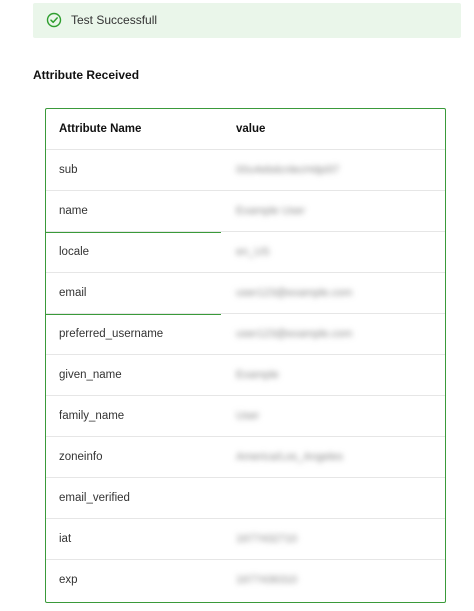  I want to click on attribute-name: name, so click(73, 211).